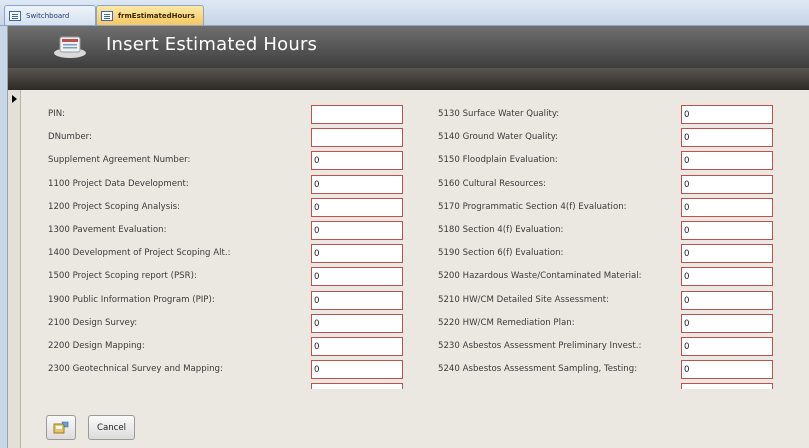 This screenshot has height=448, width=809. What do you see at coordinates (225, 115) in the screenshot?
I see `form-field-row: PIN:` at bounding box center [225, 115].